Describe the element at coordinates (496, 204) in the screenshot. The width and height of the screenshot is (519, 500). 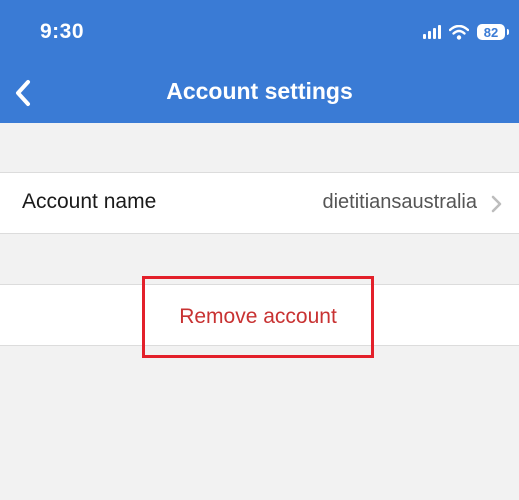
I see `chevron-right-icon` at that location.